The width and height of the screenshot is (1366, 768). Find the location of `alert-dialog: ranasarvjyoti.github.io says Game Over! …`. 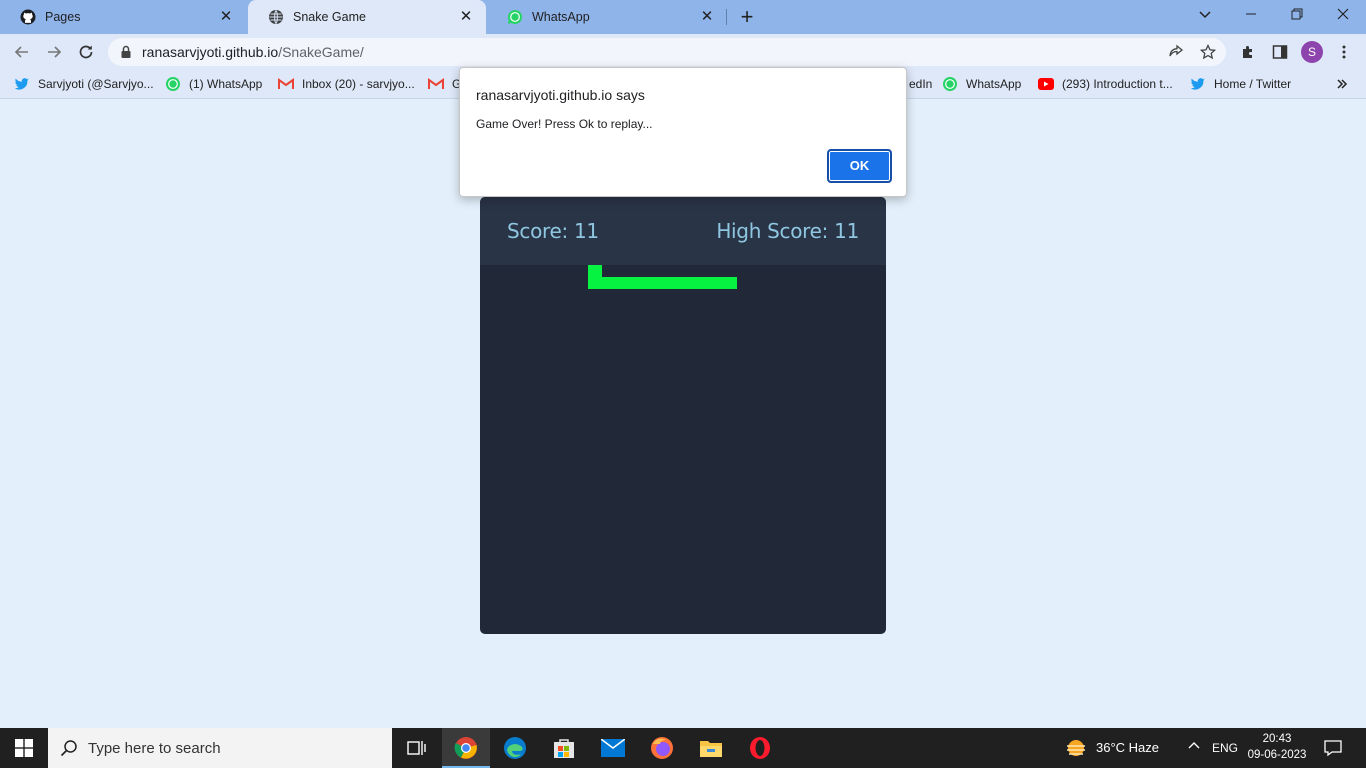

alert-dialog: ranasarvjyoti.github.io says Game Over! … is located at coordinates (683, 132).